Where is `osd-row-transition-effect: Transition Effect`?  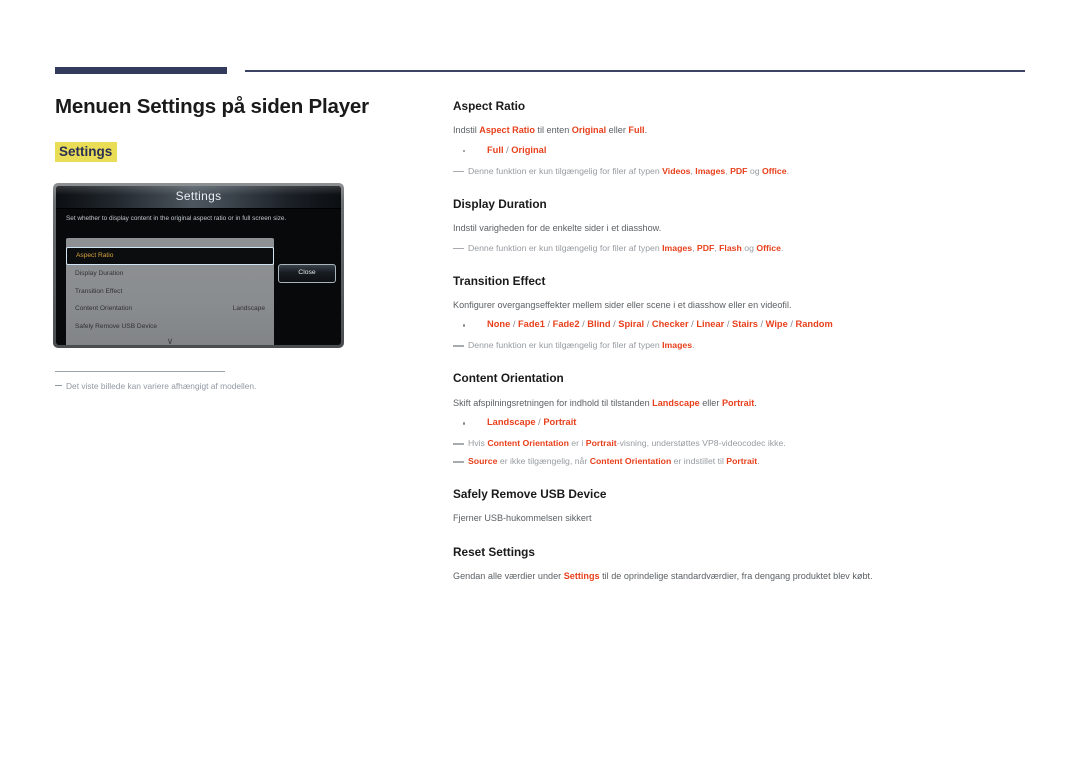
osd-row-transition-effect: Transition Effect is located at coordinates (170, 292).